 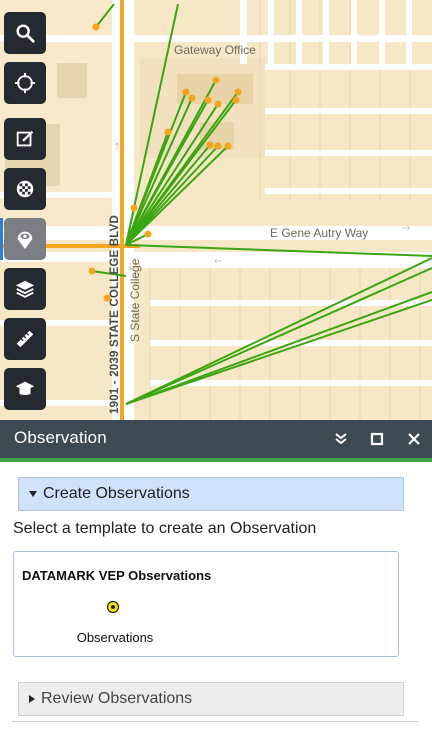 I want to click on map-label-gateway-office: Gateway Office, so click(x=215, y=50).